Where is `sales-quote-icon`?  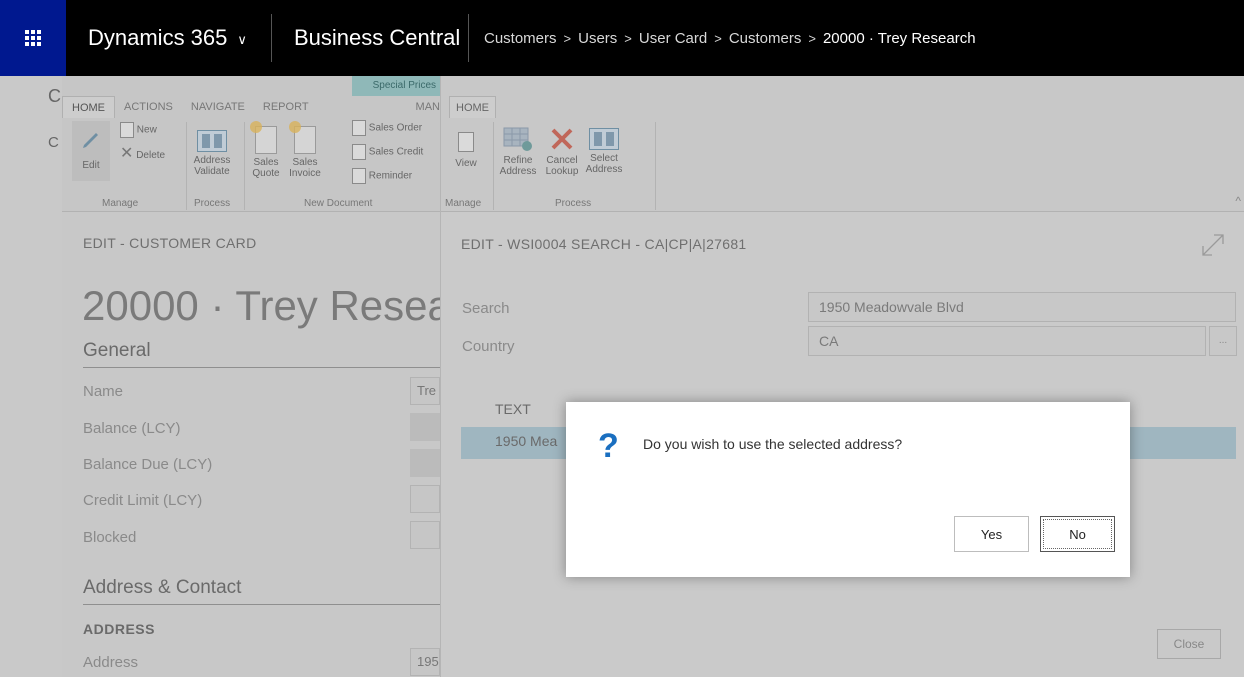
sales-quote-icon is located at coordinates (263, 137).